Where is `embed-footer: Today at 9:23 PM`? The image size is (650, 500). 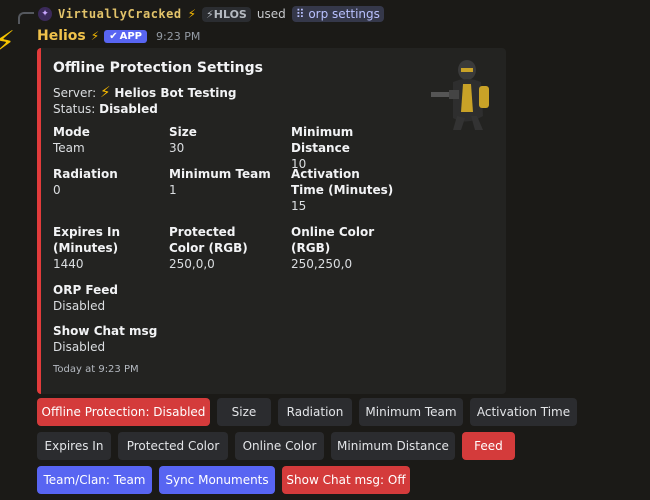 embed-footer: Today at 9:23 PM is located at coordinates (96, 369).